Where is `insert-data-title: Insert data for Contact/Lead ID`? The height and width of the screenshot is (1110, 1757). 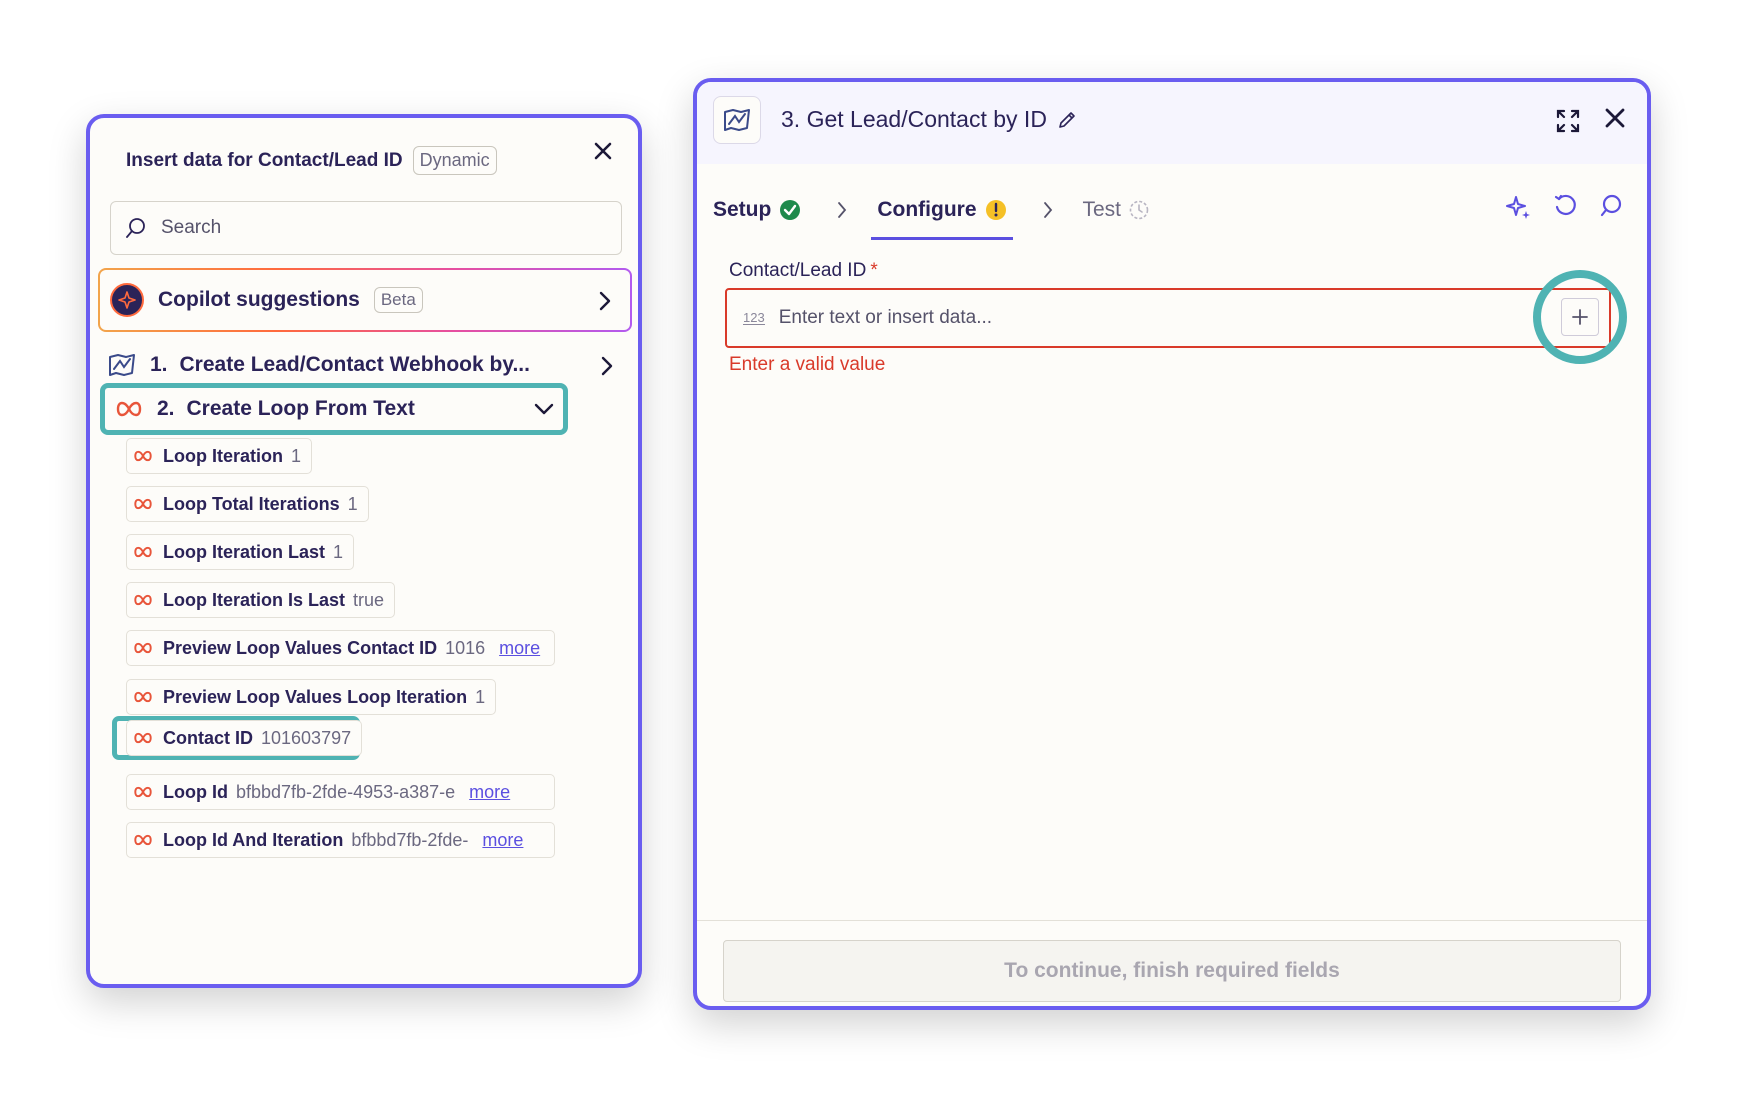
insert-data-title: Insert data for Contact/Lead ID is located at coordinates (264, 160).